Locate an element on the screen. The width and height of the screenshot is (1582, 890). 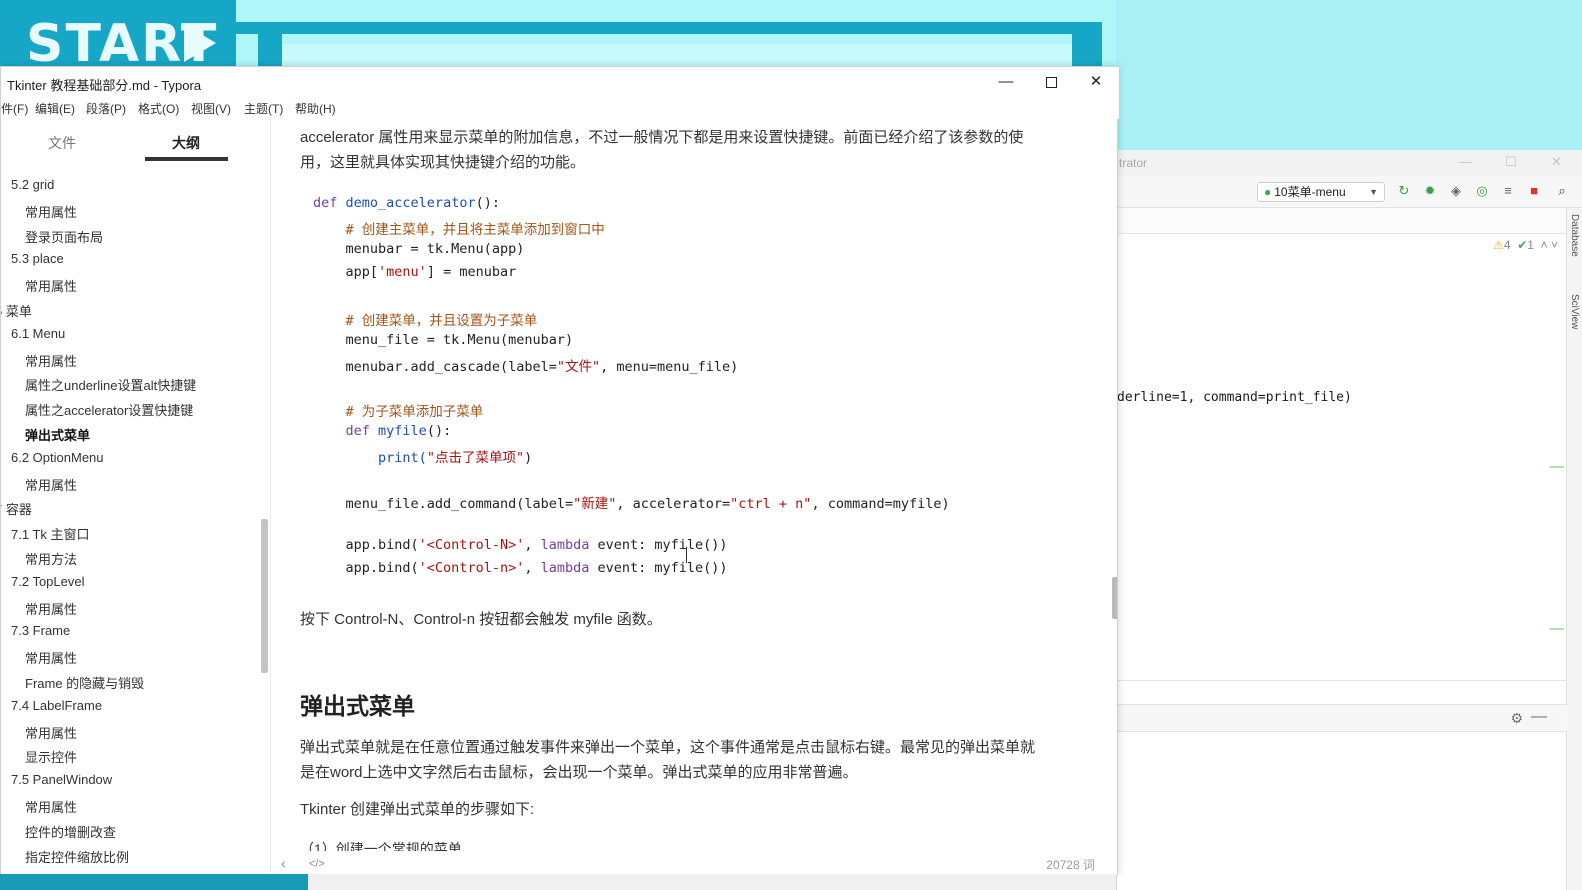
inspection-widget: ⚠4 ✔1 ˄ ˅ is located at coordinates (1525, 245).